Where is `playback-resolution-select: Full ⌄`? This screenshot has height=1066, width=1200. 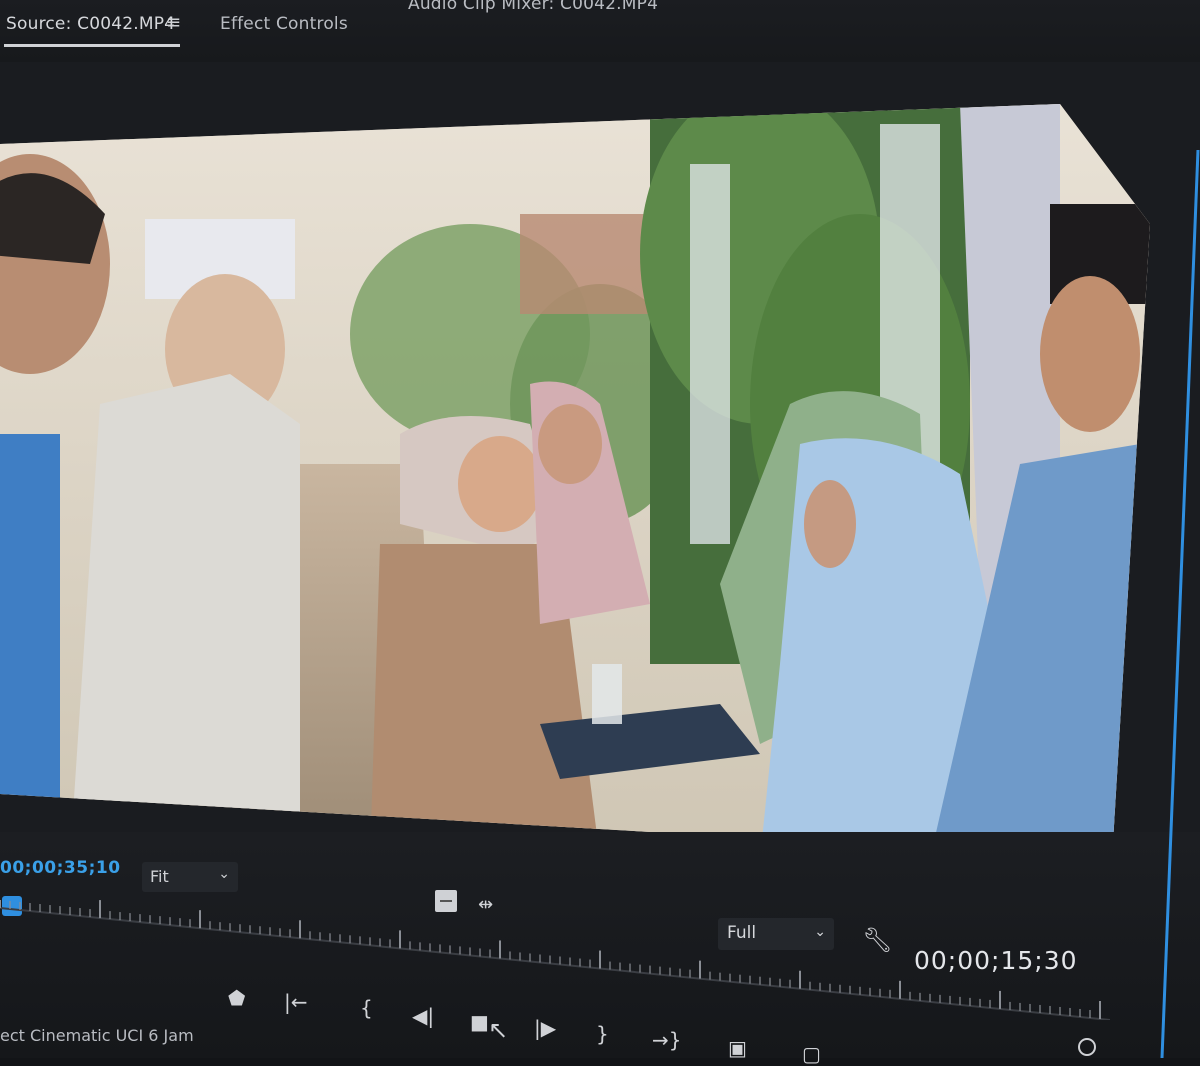
playback-resolution-select: Full ⌄ is located at coordinates (776, 934).